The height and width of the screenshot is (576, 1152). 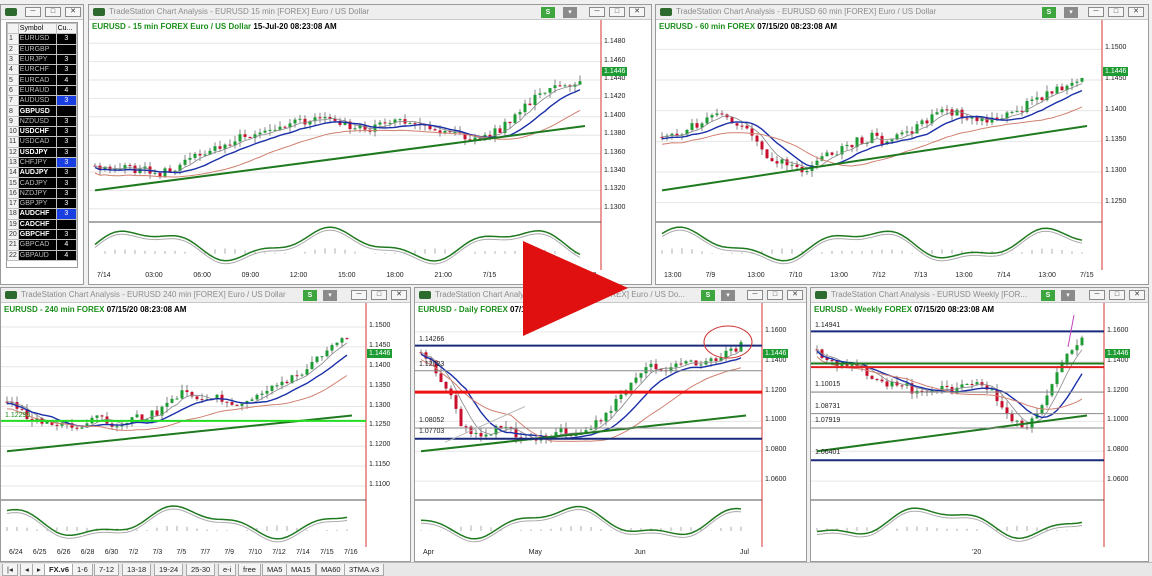 I want to click on symbol-cell: USDCHF, so click(x=37, y=131).